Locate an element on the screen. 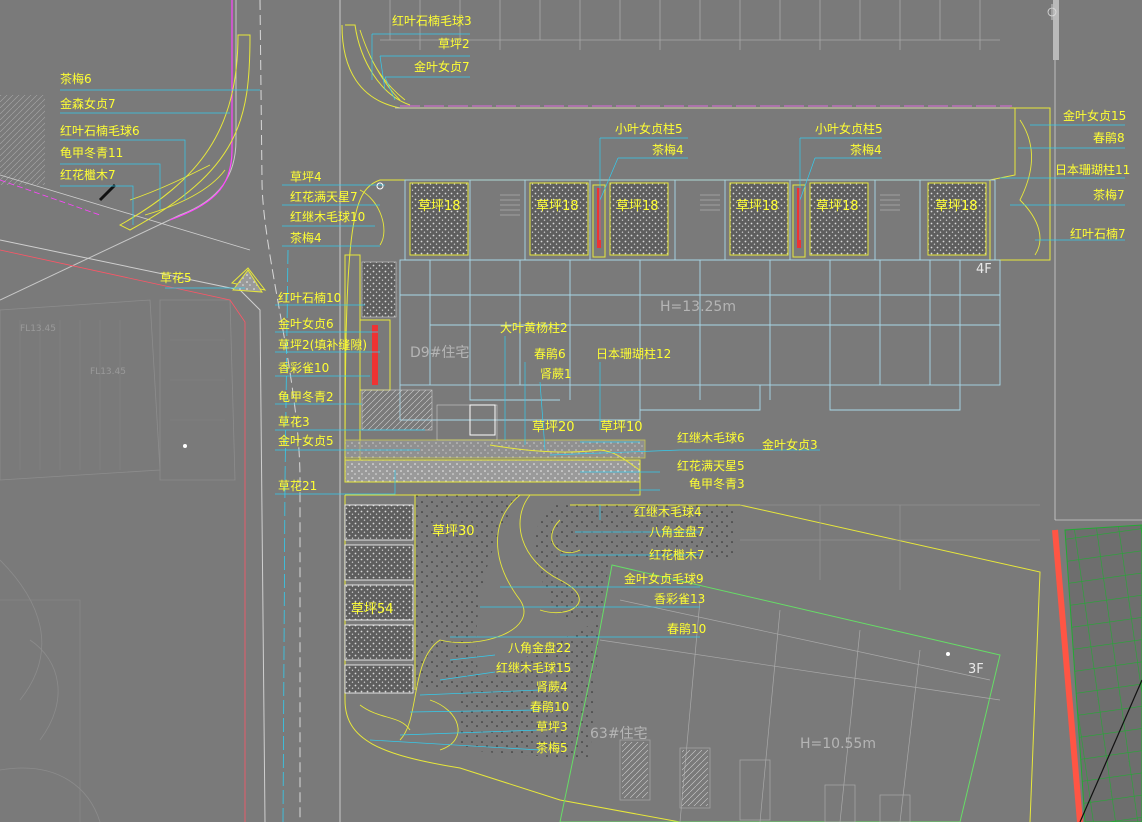  lawn-label: 草坪30 is located at coordinates (453, 531).